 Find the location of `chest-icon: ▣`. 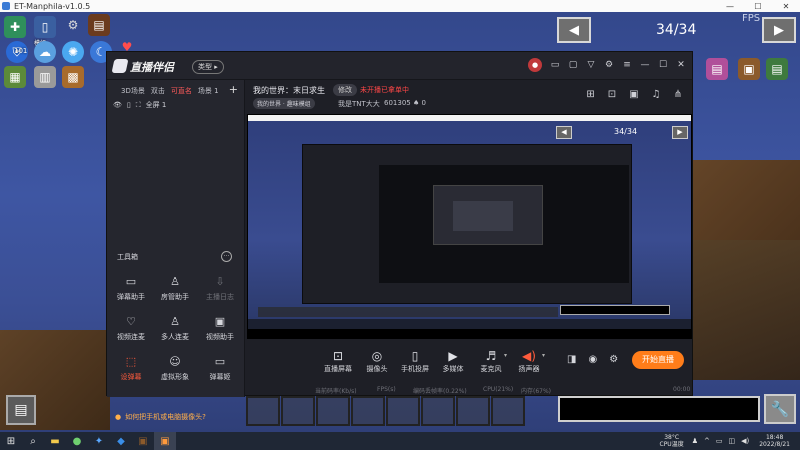

chest-icon: ▣ is located at coordinates (749, 69).